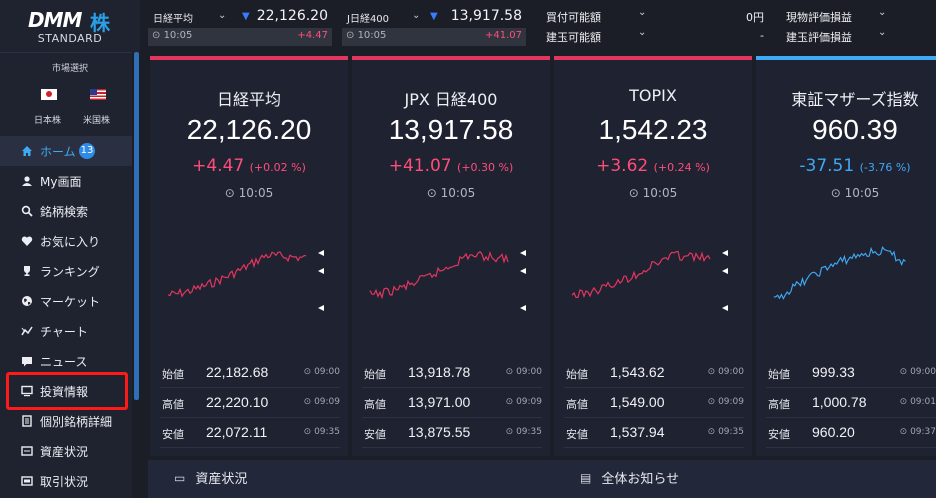 This screenshot has height=498, width=936. Describe the element at coordinates (250, 403) in the screenshot. I see `table-row: 高値 22,220.10 ⊙ 09:09` at that location.